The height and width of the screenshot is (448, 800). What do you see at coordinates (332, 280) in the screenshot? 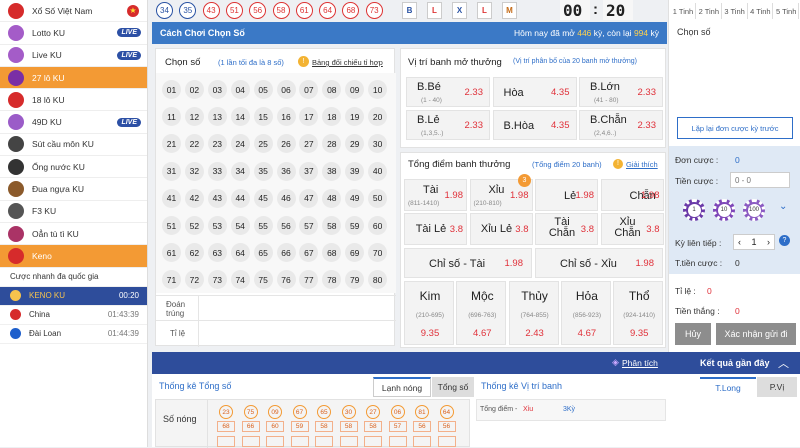
I see `number-ball: 78` at bounding box center [332, 280].